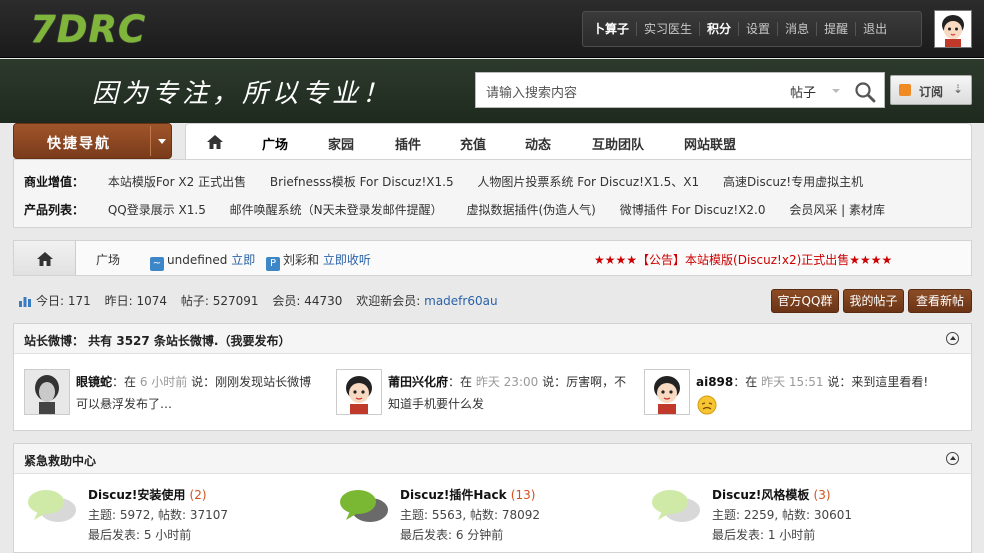 The height and width of the screenshot is (553, 984). I want to click on forum-title: Discuz!安装使用, so click(136, 495).